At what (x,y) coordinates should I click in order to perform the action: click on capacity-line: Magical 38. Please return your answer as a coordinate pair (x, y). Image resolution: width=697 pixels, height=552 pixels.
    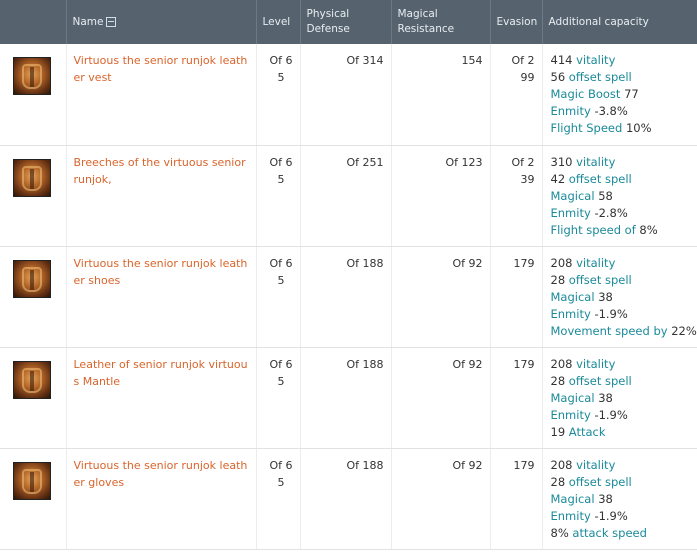
    Looking at the image, I should click on (623, 499).